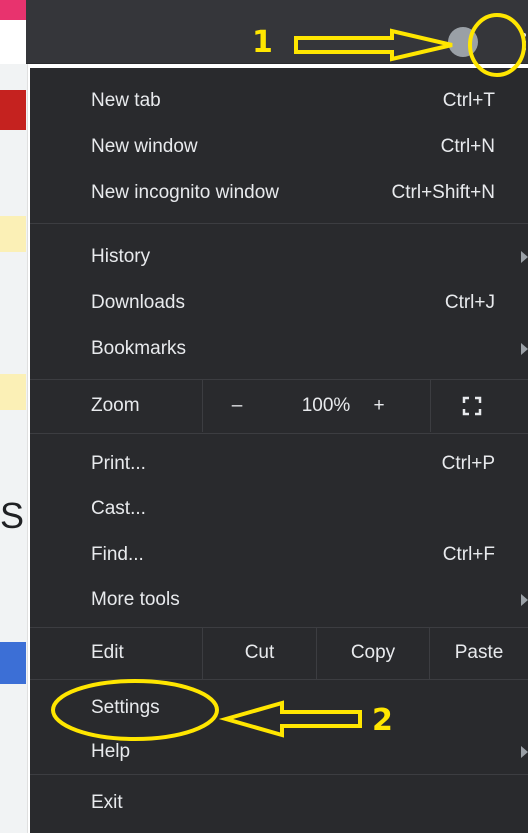  What do you see at coordinates (185, 192) in the screenshot?
I see `menu-item-label: New incognito window` at bounding box center [185, 192].